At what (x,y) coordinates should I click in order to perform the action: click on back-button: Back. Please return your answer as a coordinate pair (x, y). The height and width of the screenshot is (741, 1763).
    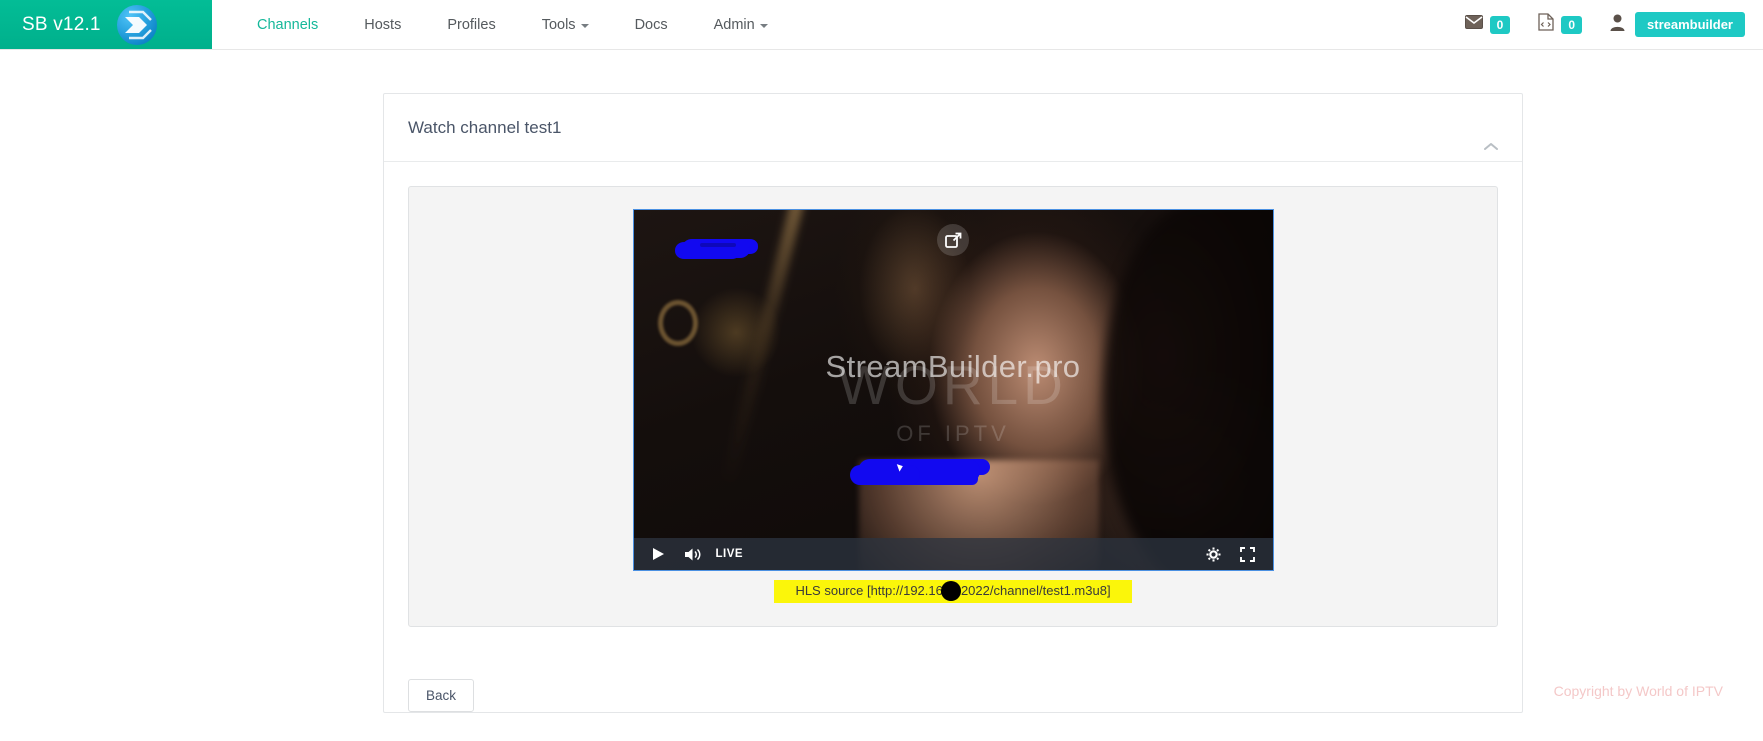
    Looking at the image, I should click on (441, 695).